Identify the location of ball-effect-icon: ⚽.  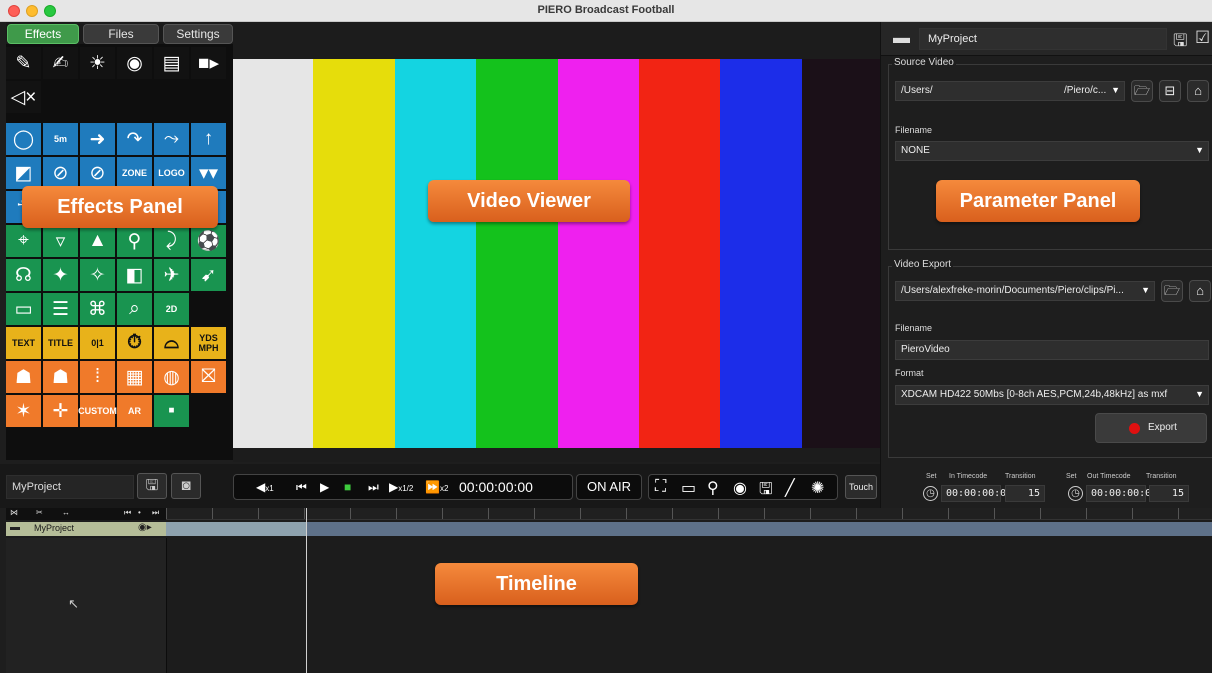
(209, 241).